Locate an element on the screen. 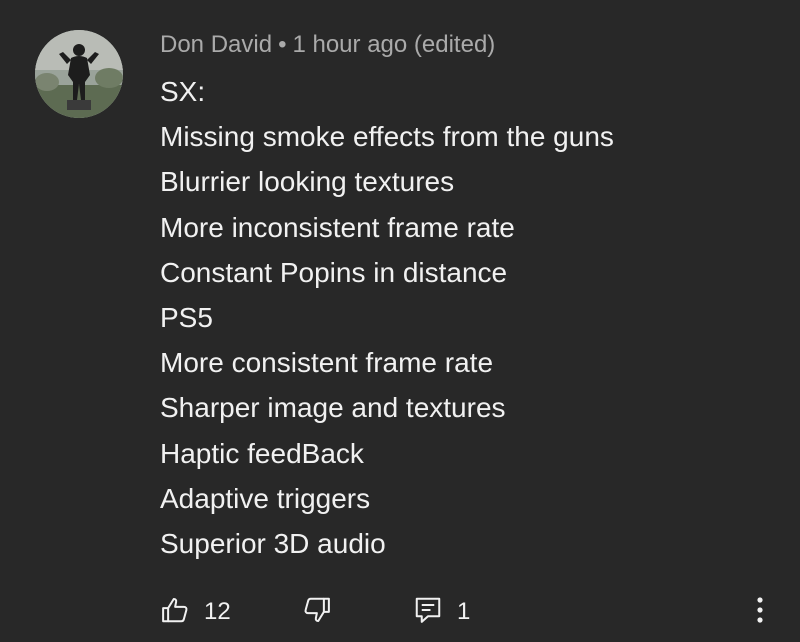  more-options-button is located at coordinates (760, 612).